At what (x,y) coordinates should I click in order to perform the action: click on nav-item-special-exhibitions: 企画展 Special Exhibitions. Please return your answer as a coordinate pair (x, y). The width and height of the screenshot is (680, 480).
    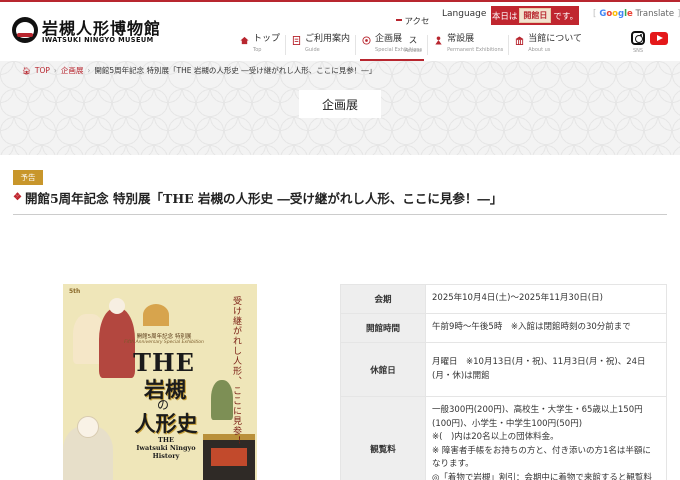
    Looking at the image, I should click on (392, 47).